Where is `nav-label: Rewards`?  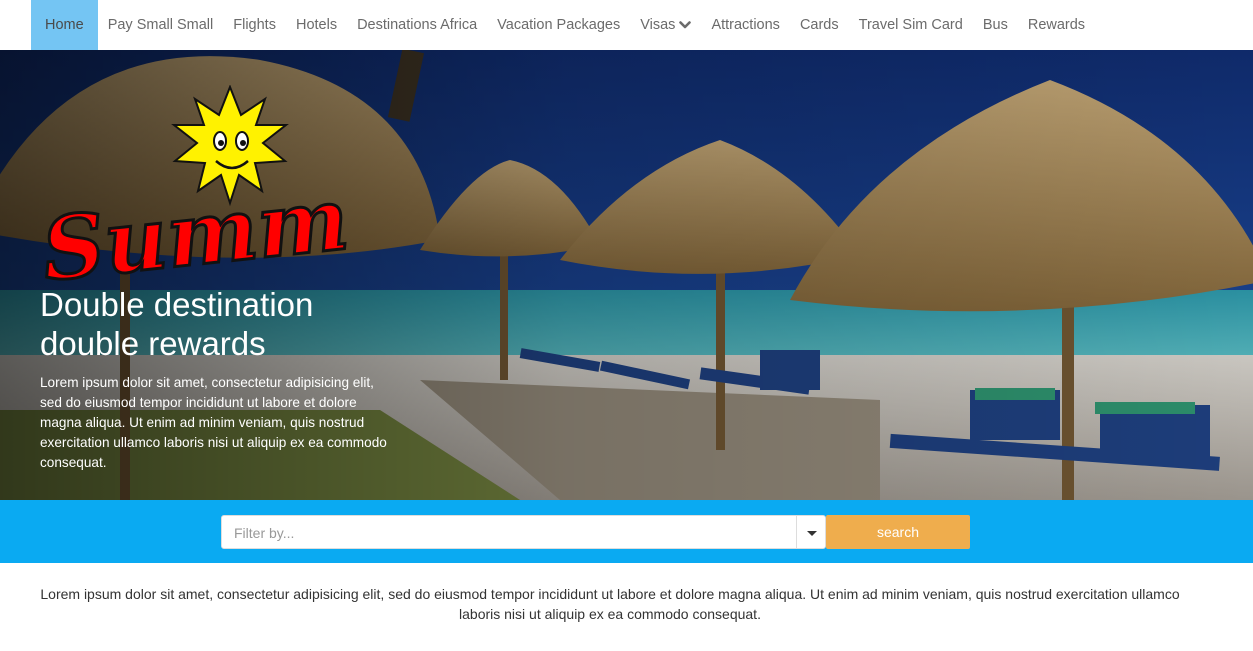
nav-label: Rewards is located at coordinates (1056, 25).